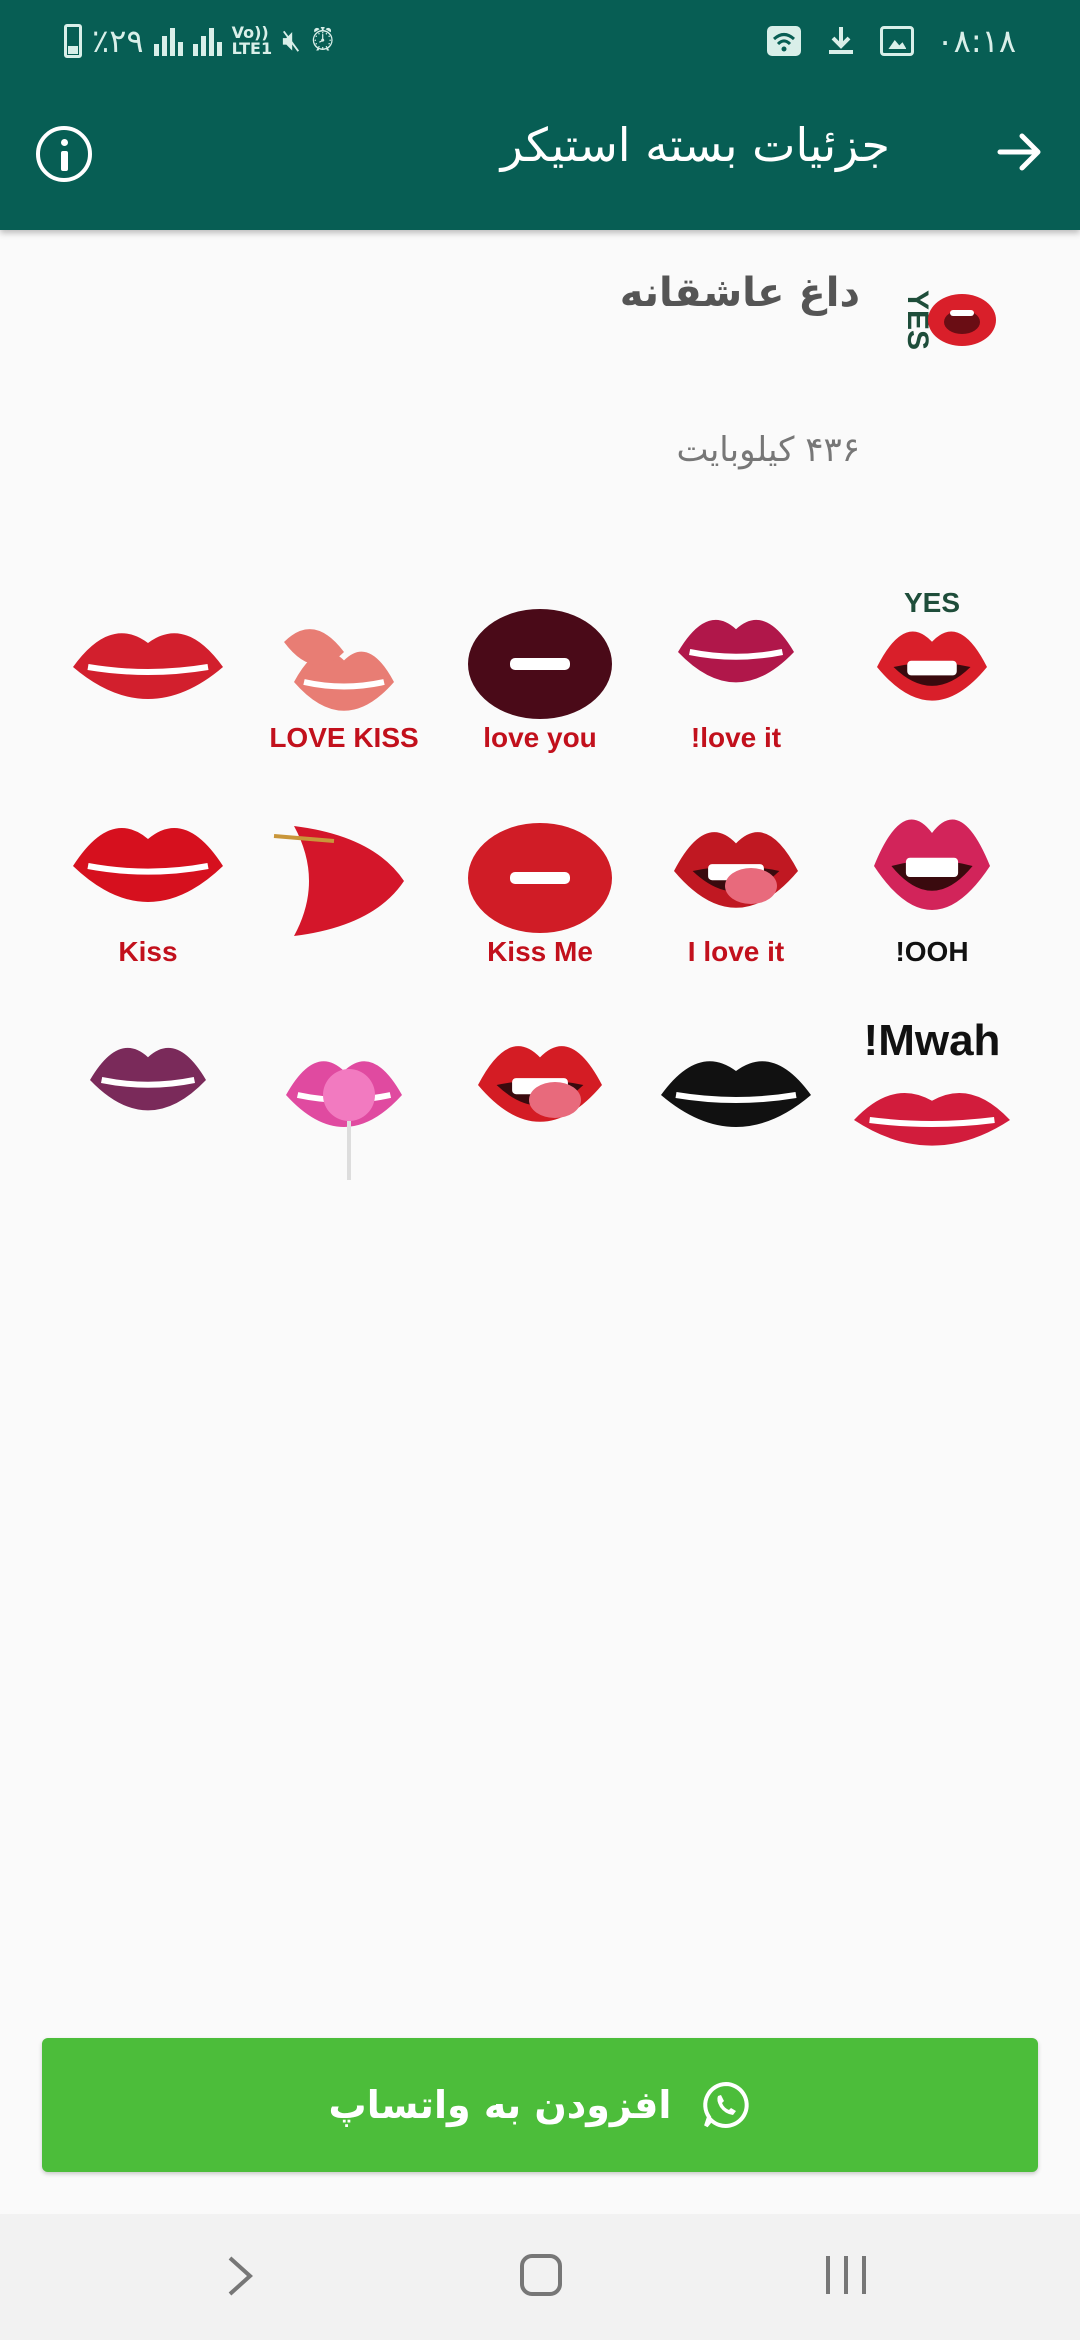  I want to click on battery-icon, so click(73, 41).